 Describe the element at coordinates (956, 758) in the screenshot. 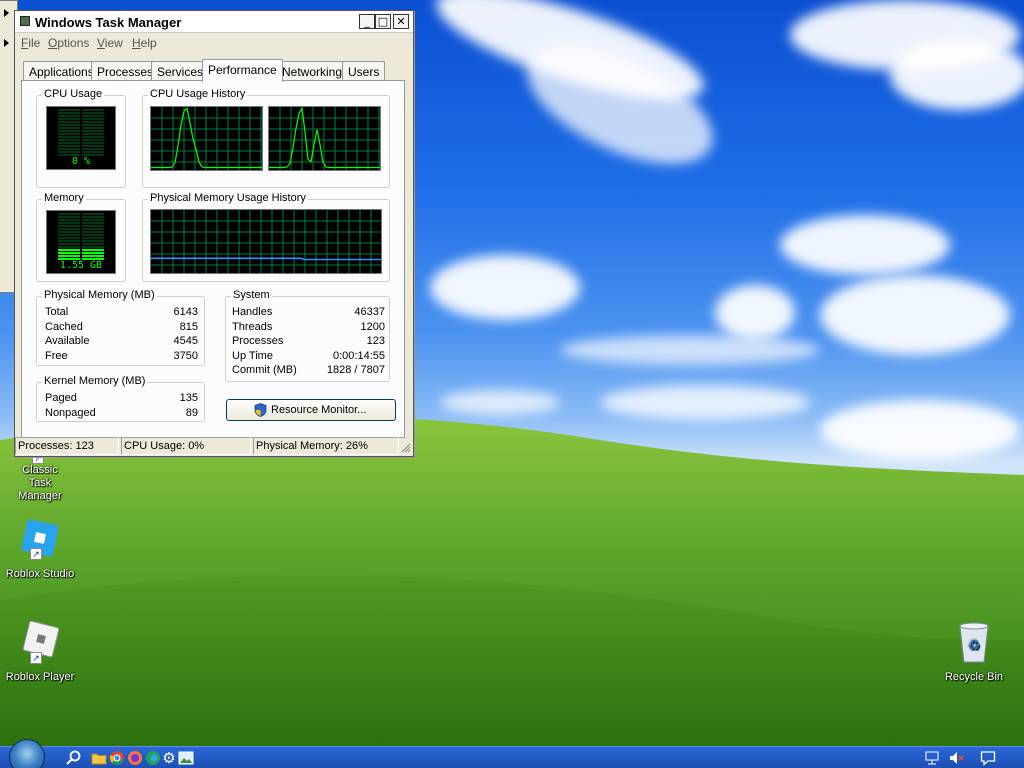

I see `volume-muted-icon` at that location.